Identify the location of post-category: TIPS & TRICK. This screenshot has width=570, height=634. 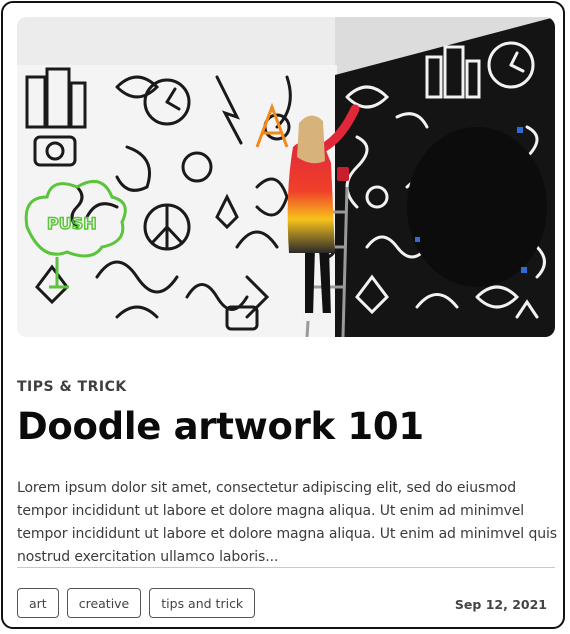
(72, 387).